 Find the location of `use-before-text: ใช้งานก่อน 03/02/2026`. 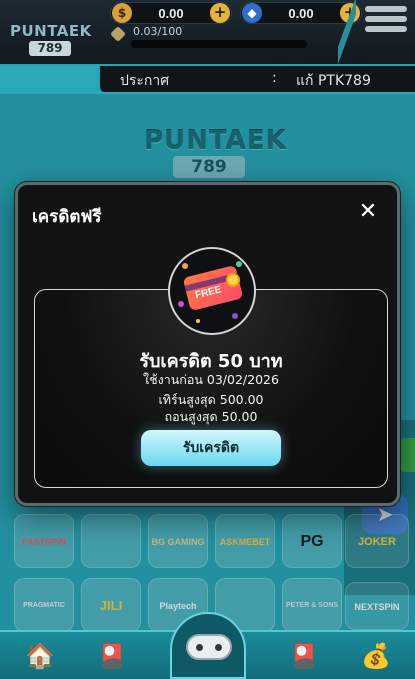

use-before-text: ใช้งานก่อน 03/02/2026 is located at coordinates (211, 379).